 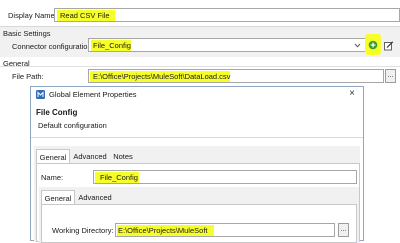 I want to click on inner-tab-general: General, so click(x=58, y=197).